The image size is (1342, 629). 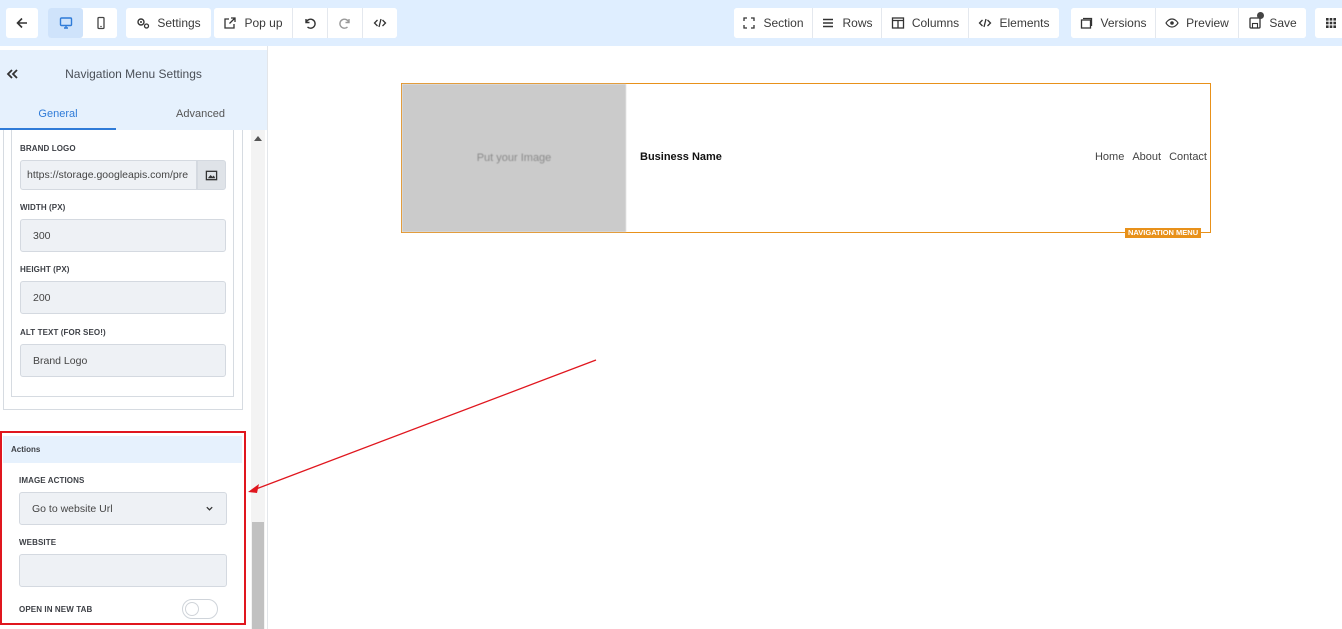 I want to click on external-link-icon, so click(x=230, y=23).